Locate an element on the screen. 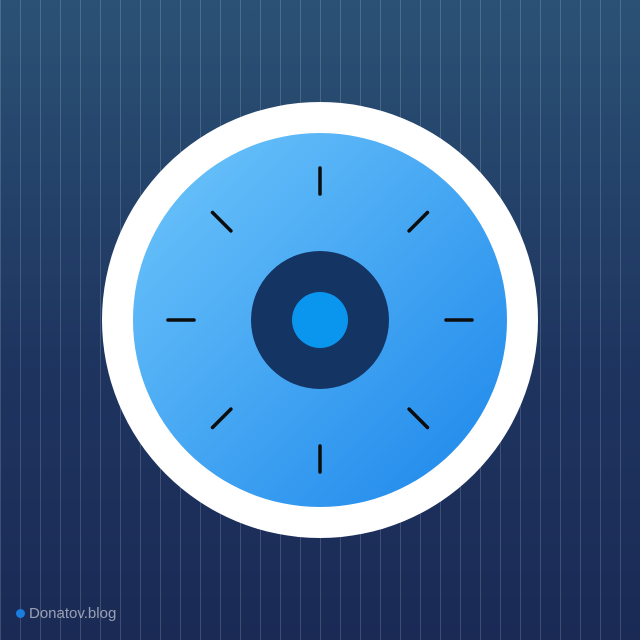 The width and height of the screenshot is (640, 640). watermark-text: Donatov.blog is located at coordinates (73, 613).